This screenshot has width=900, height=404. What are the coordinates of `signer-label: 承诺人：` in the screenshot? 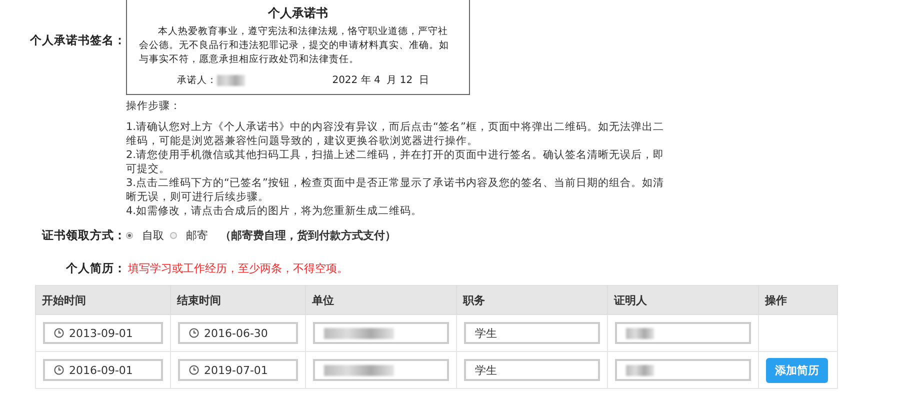 It's located at (197, 80).